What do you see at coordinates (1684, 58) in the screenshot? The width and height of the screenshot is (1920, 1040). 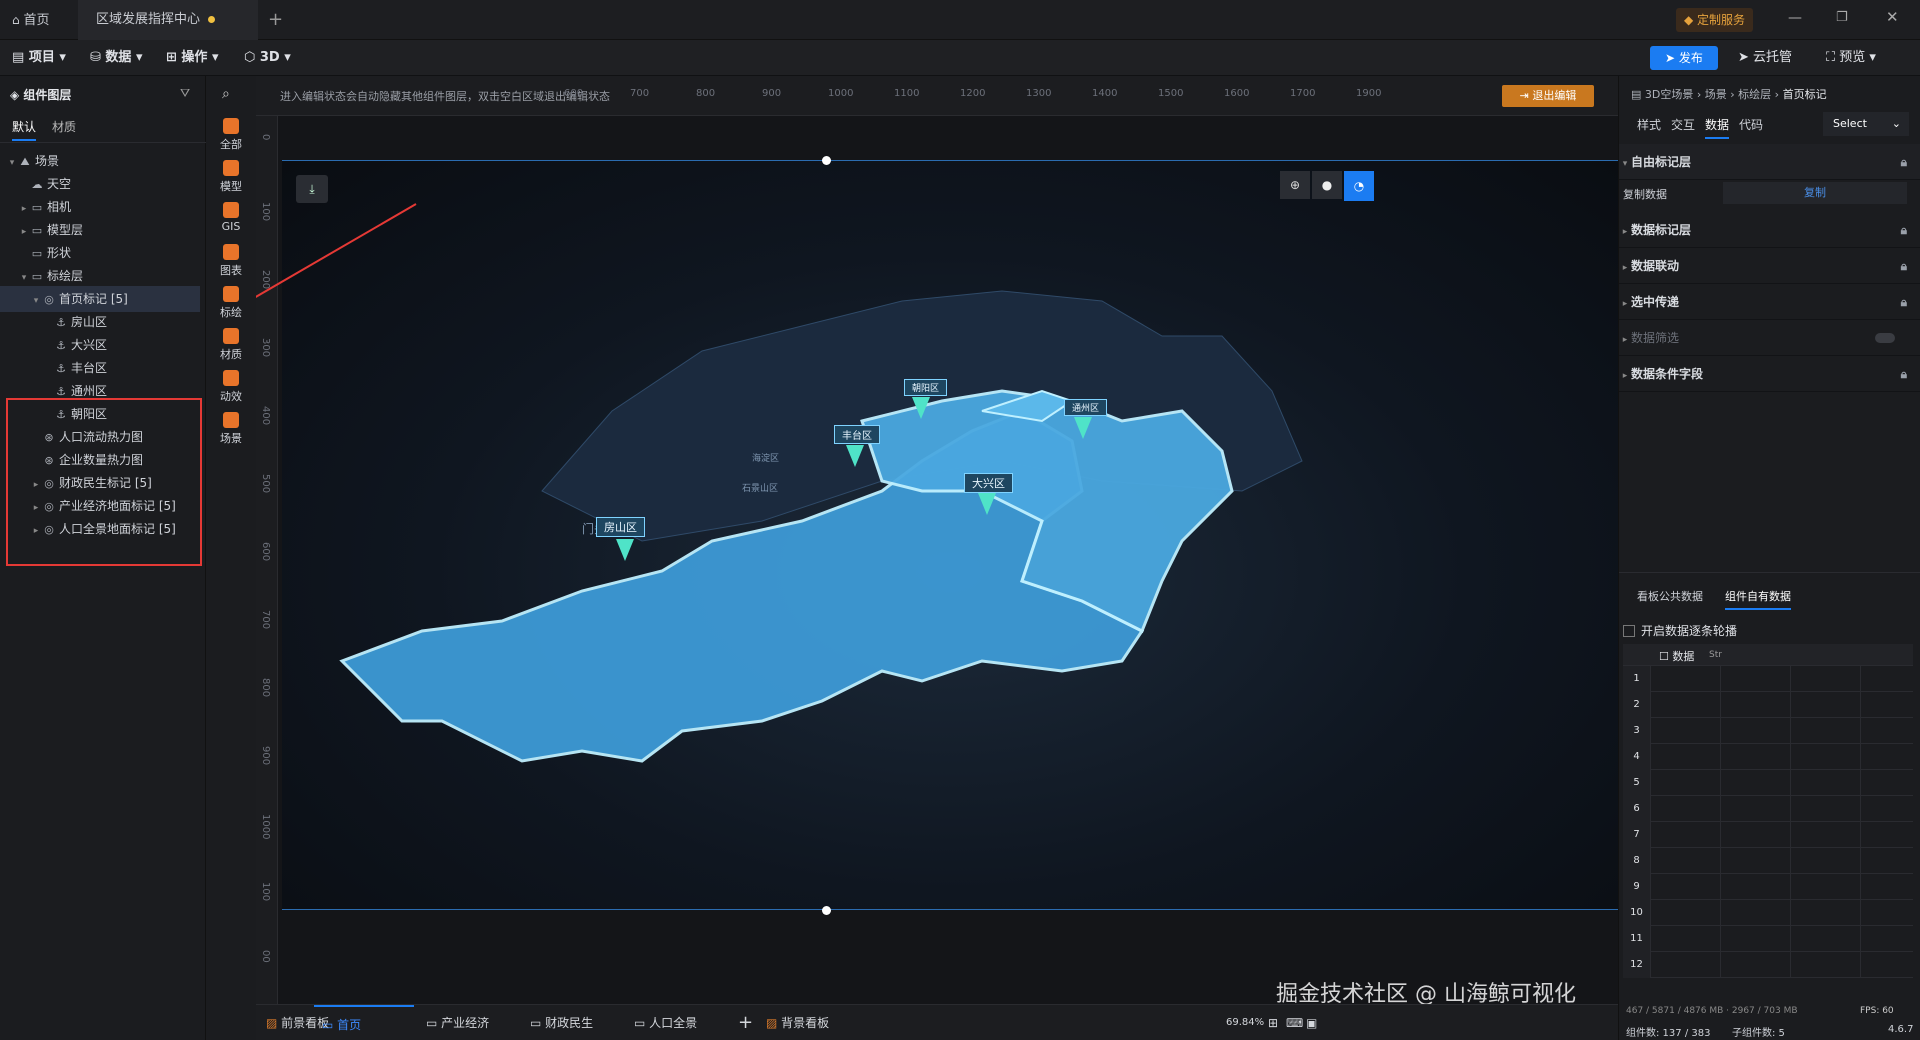 I see `publish-button: ➤ 发布` at bounding box center [1684, 58].